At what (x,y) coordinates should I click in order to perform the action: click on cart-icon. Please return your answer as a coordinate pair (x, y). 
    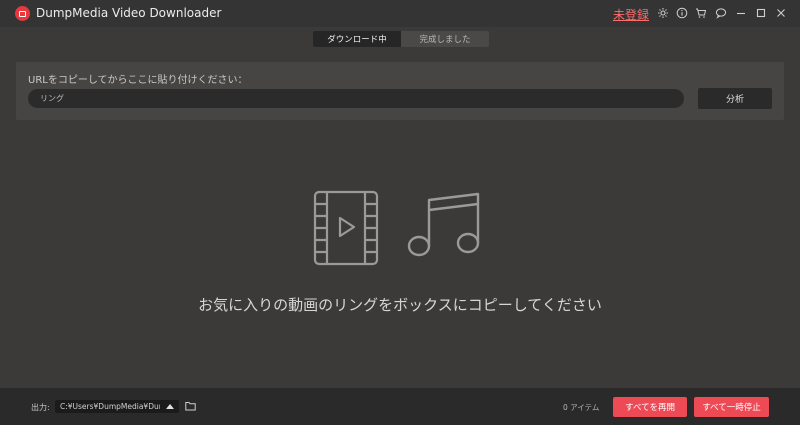
    Looking at the image, I should click on (701, 13).